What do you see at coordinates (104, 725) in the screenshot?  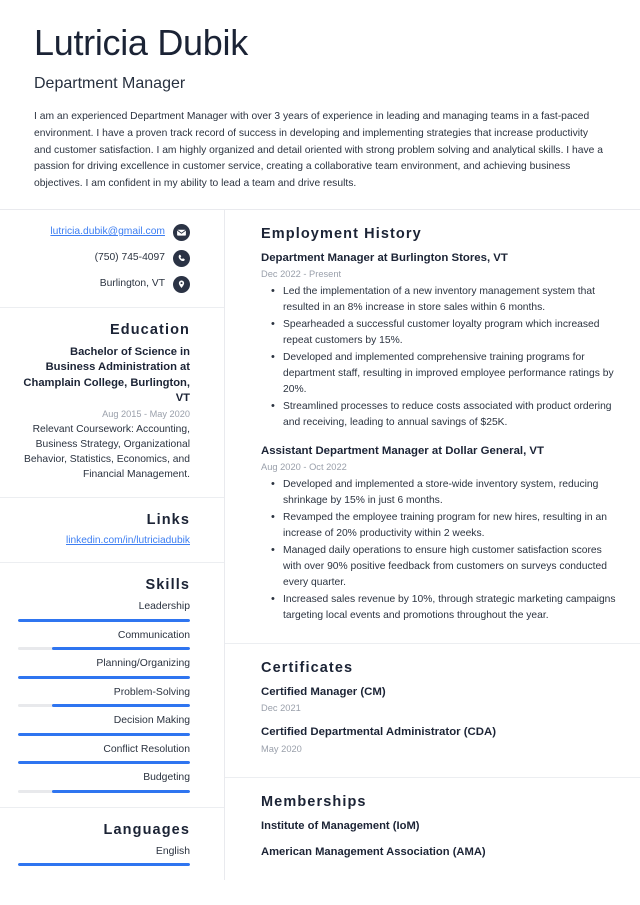 I see `skill-item: Decision Making` at bounding box center [104, 725].